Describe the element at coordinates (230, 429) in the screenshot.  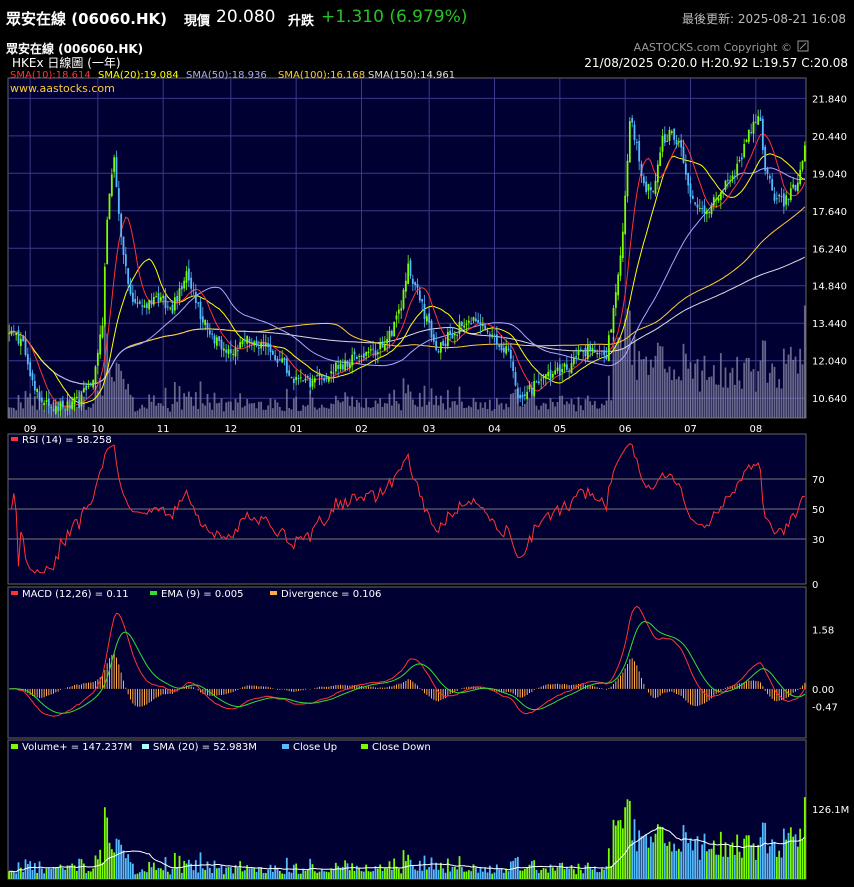
I see `x-tick-label: 12` at that location.